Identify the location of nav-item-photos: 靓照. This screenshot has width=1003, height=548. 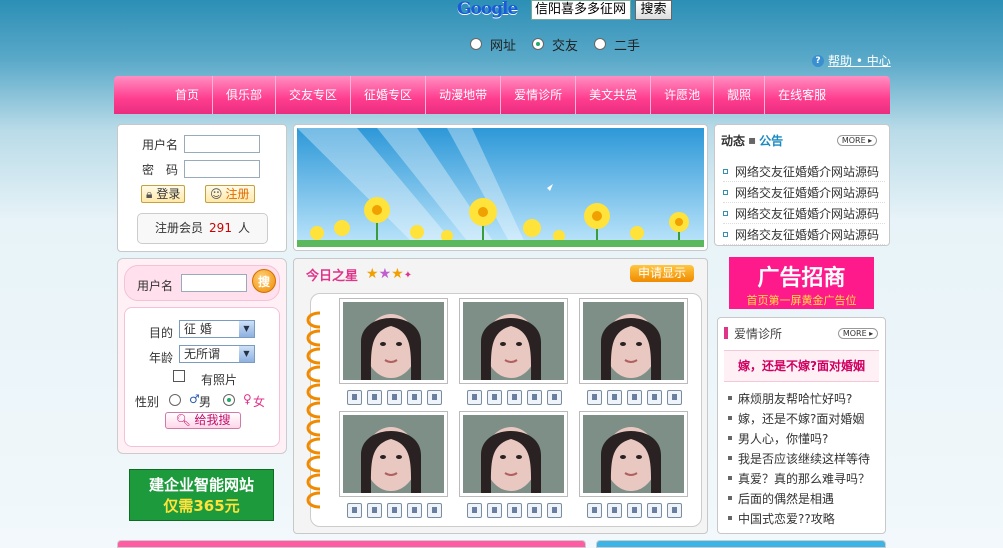
(740, 95).